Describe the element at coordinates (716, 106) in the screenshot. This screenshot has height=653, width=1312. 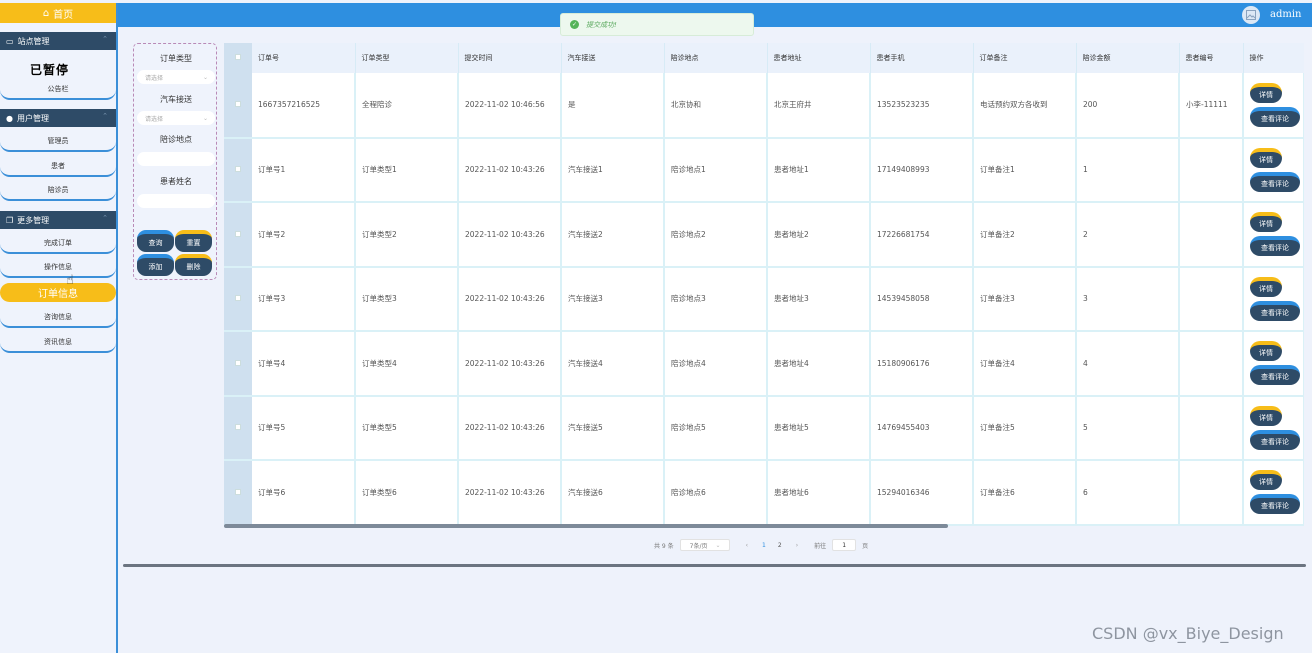
I see `table-cell: 北京协和` at that location.